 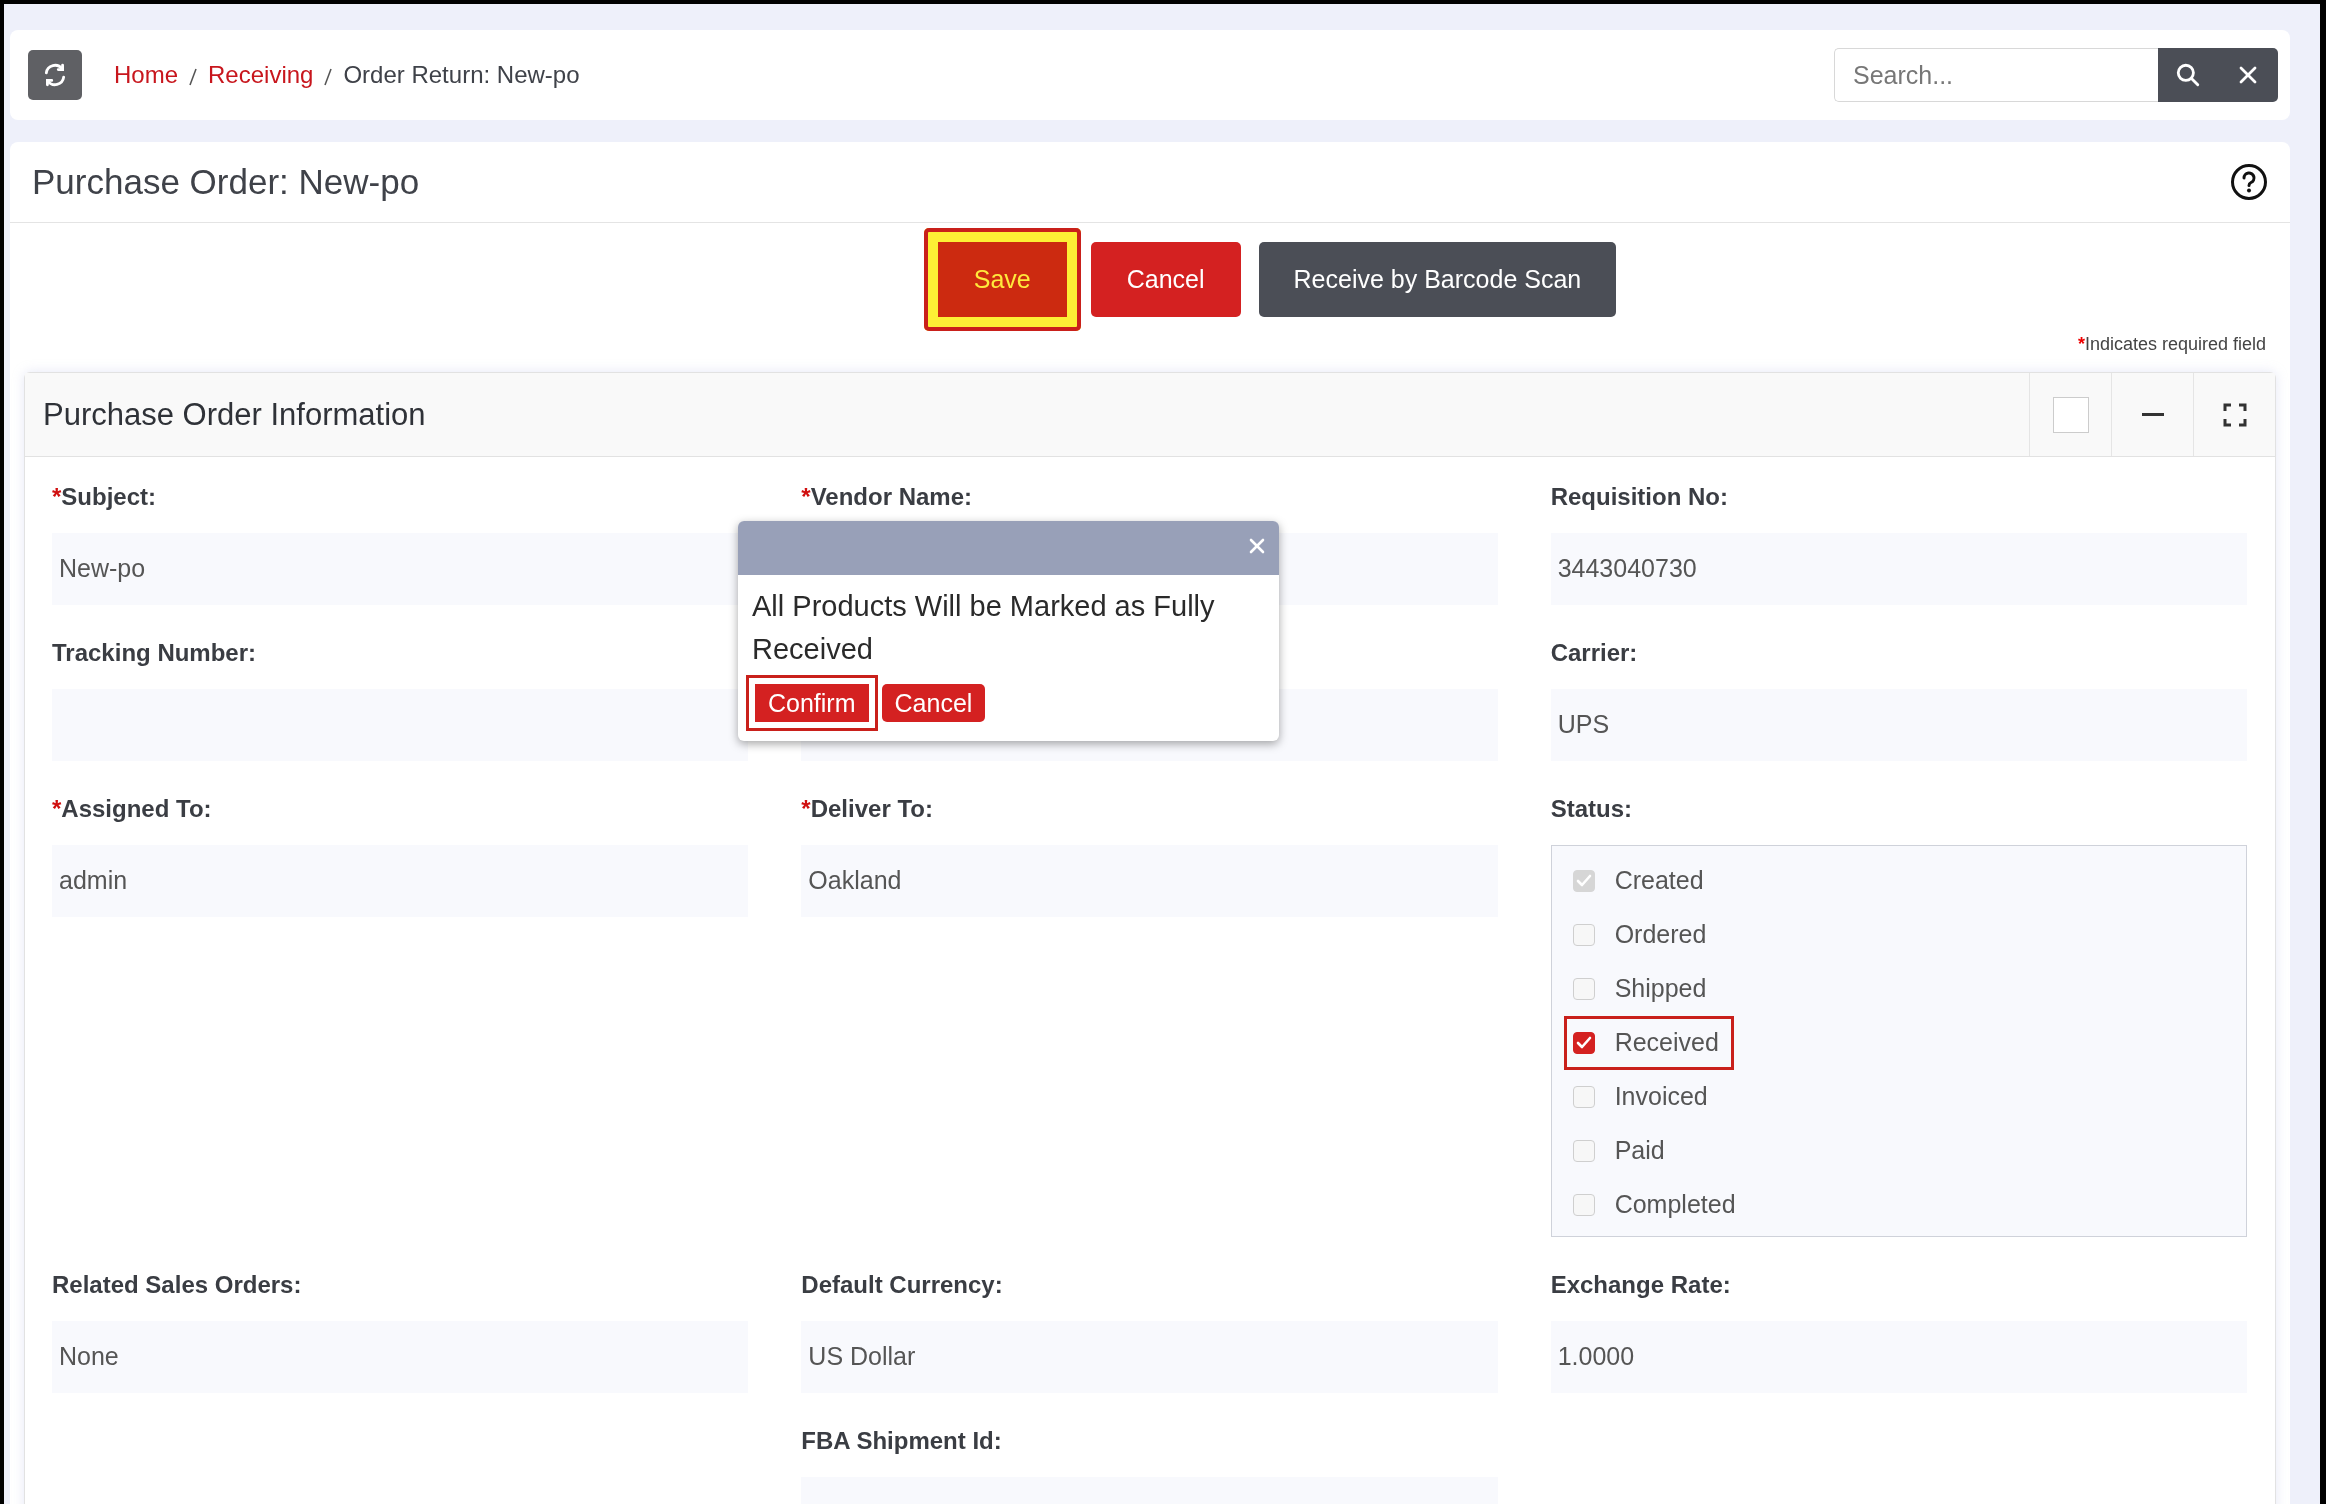 I want to click on field-label: FBA Shipment Id:, so click(x=901, y=1440).